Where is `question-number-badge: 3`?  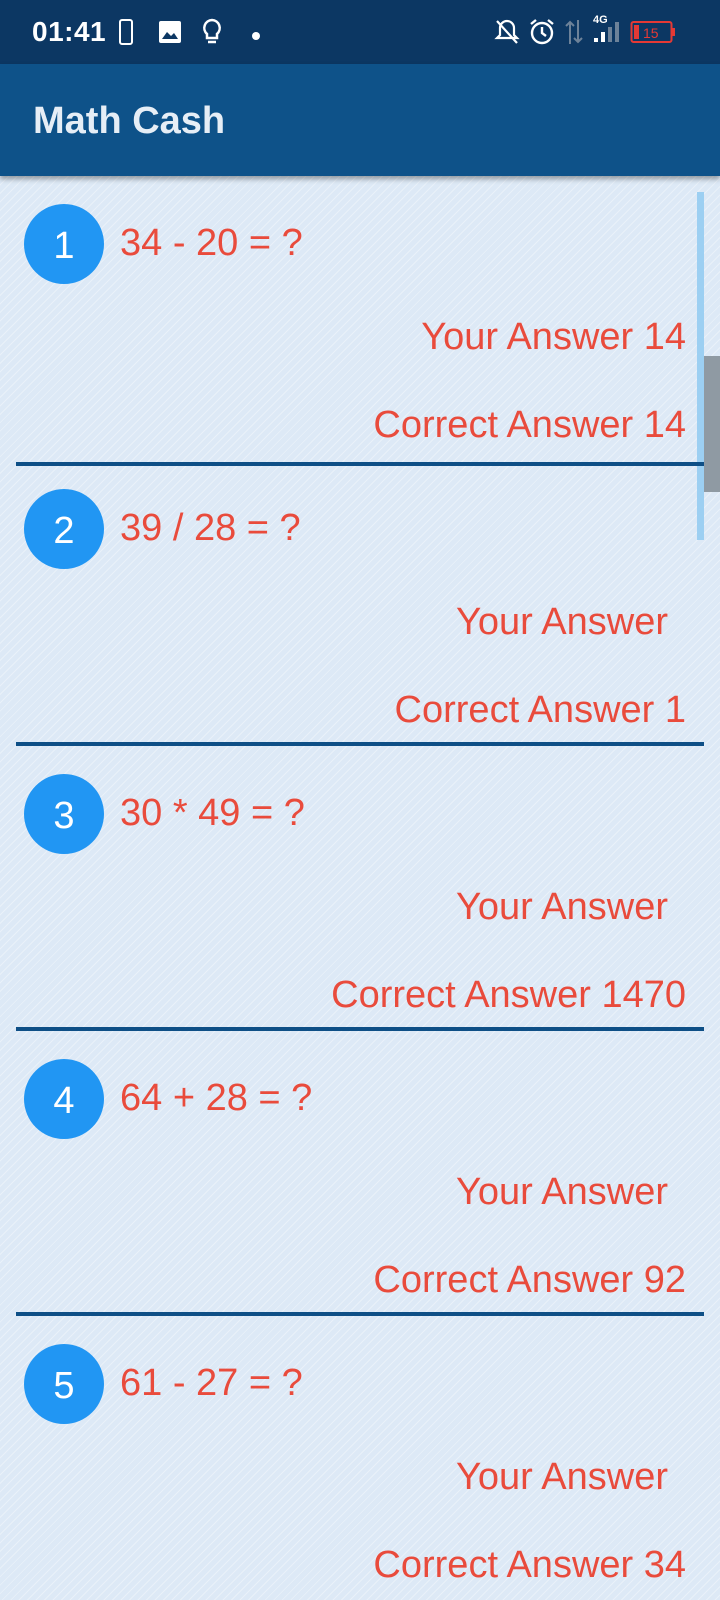 question-number-badge: 3 is located at coordinates (64, 814).